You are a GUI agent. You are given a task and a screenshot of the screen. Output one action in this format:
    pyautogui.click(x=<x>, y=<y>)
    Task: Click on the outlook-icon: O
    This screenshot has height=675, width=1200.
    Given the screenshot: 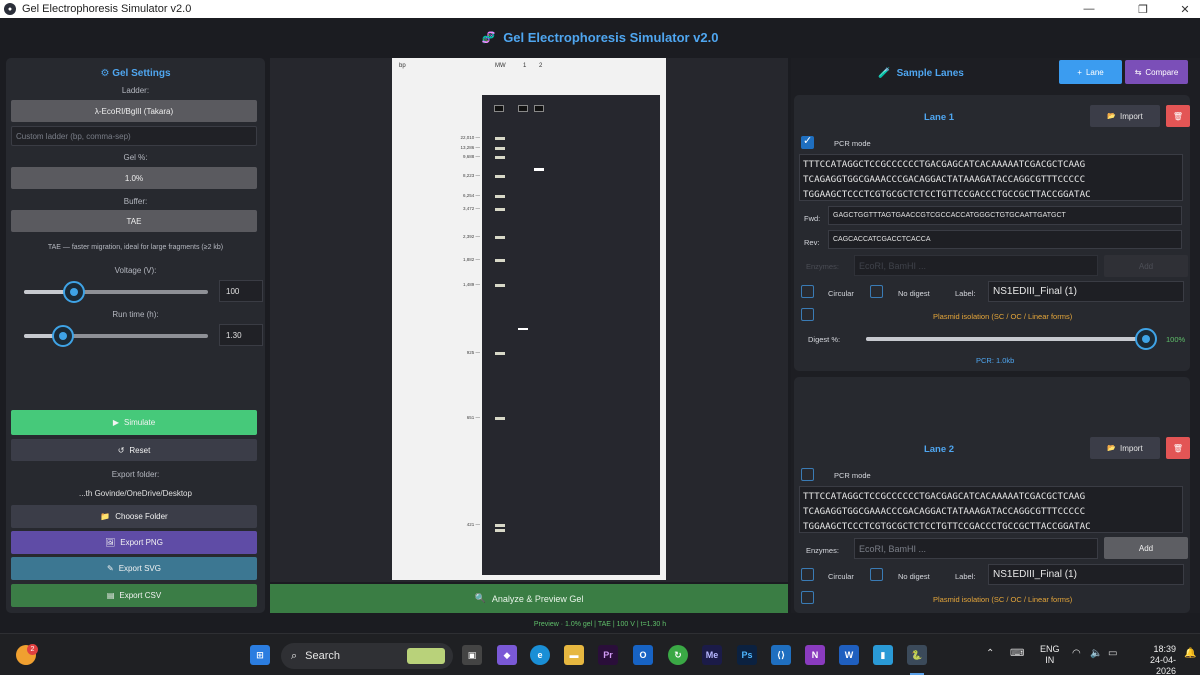 What is the action you would take?
    pyautogui.click(x=643, y=655)
    